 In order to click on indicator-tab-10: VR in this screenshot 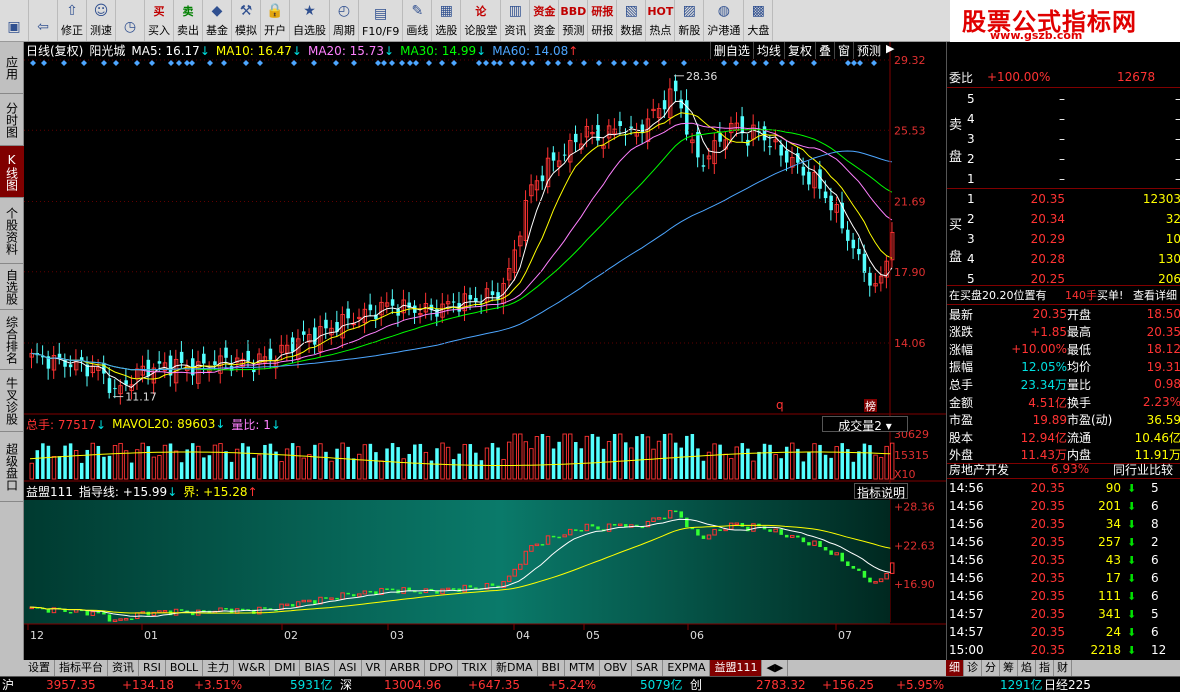, I will do `click(374, 668)`.